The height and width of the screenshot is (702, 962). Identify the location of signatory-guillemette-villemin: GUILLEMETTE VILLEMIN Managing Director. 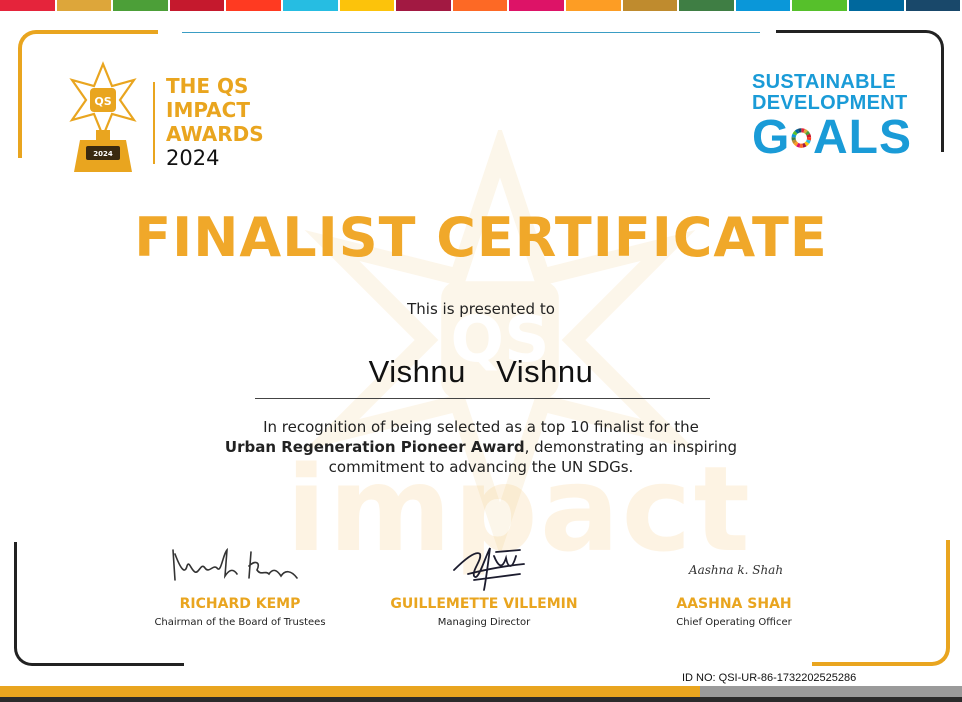
(484, 584).